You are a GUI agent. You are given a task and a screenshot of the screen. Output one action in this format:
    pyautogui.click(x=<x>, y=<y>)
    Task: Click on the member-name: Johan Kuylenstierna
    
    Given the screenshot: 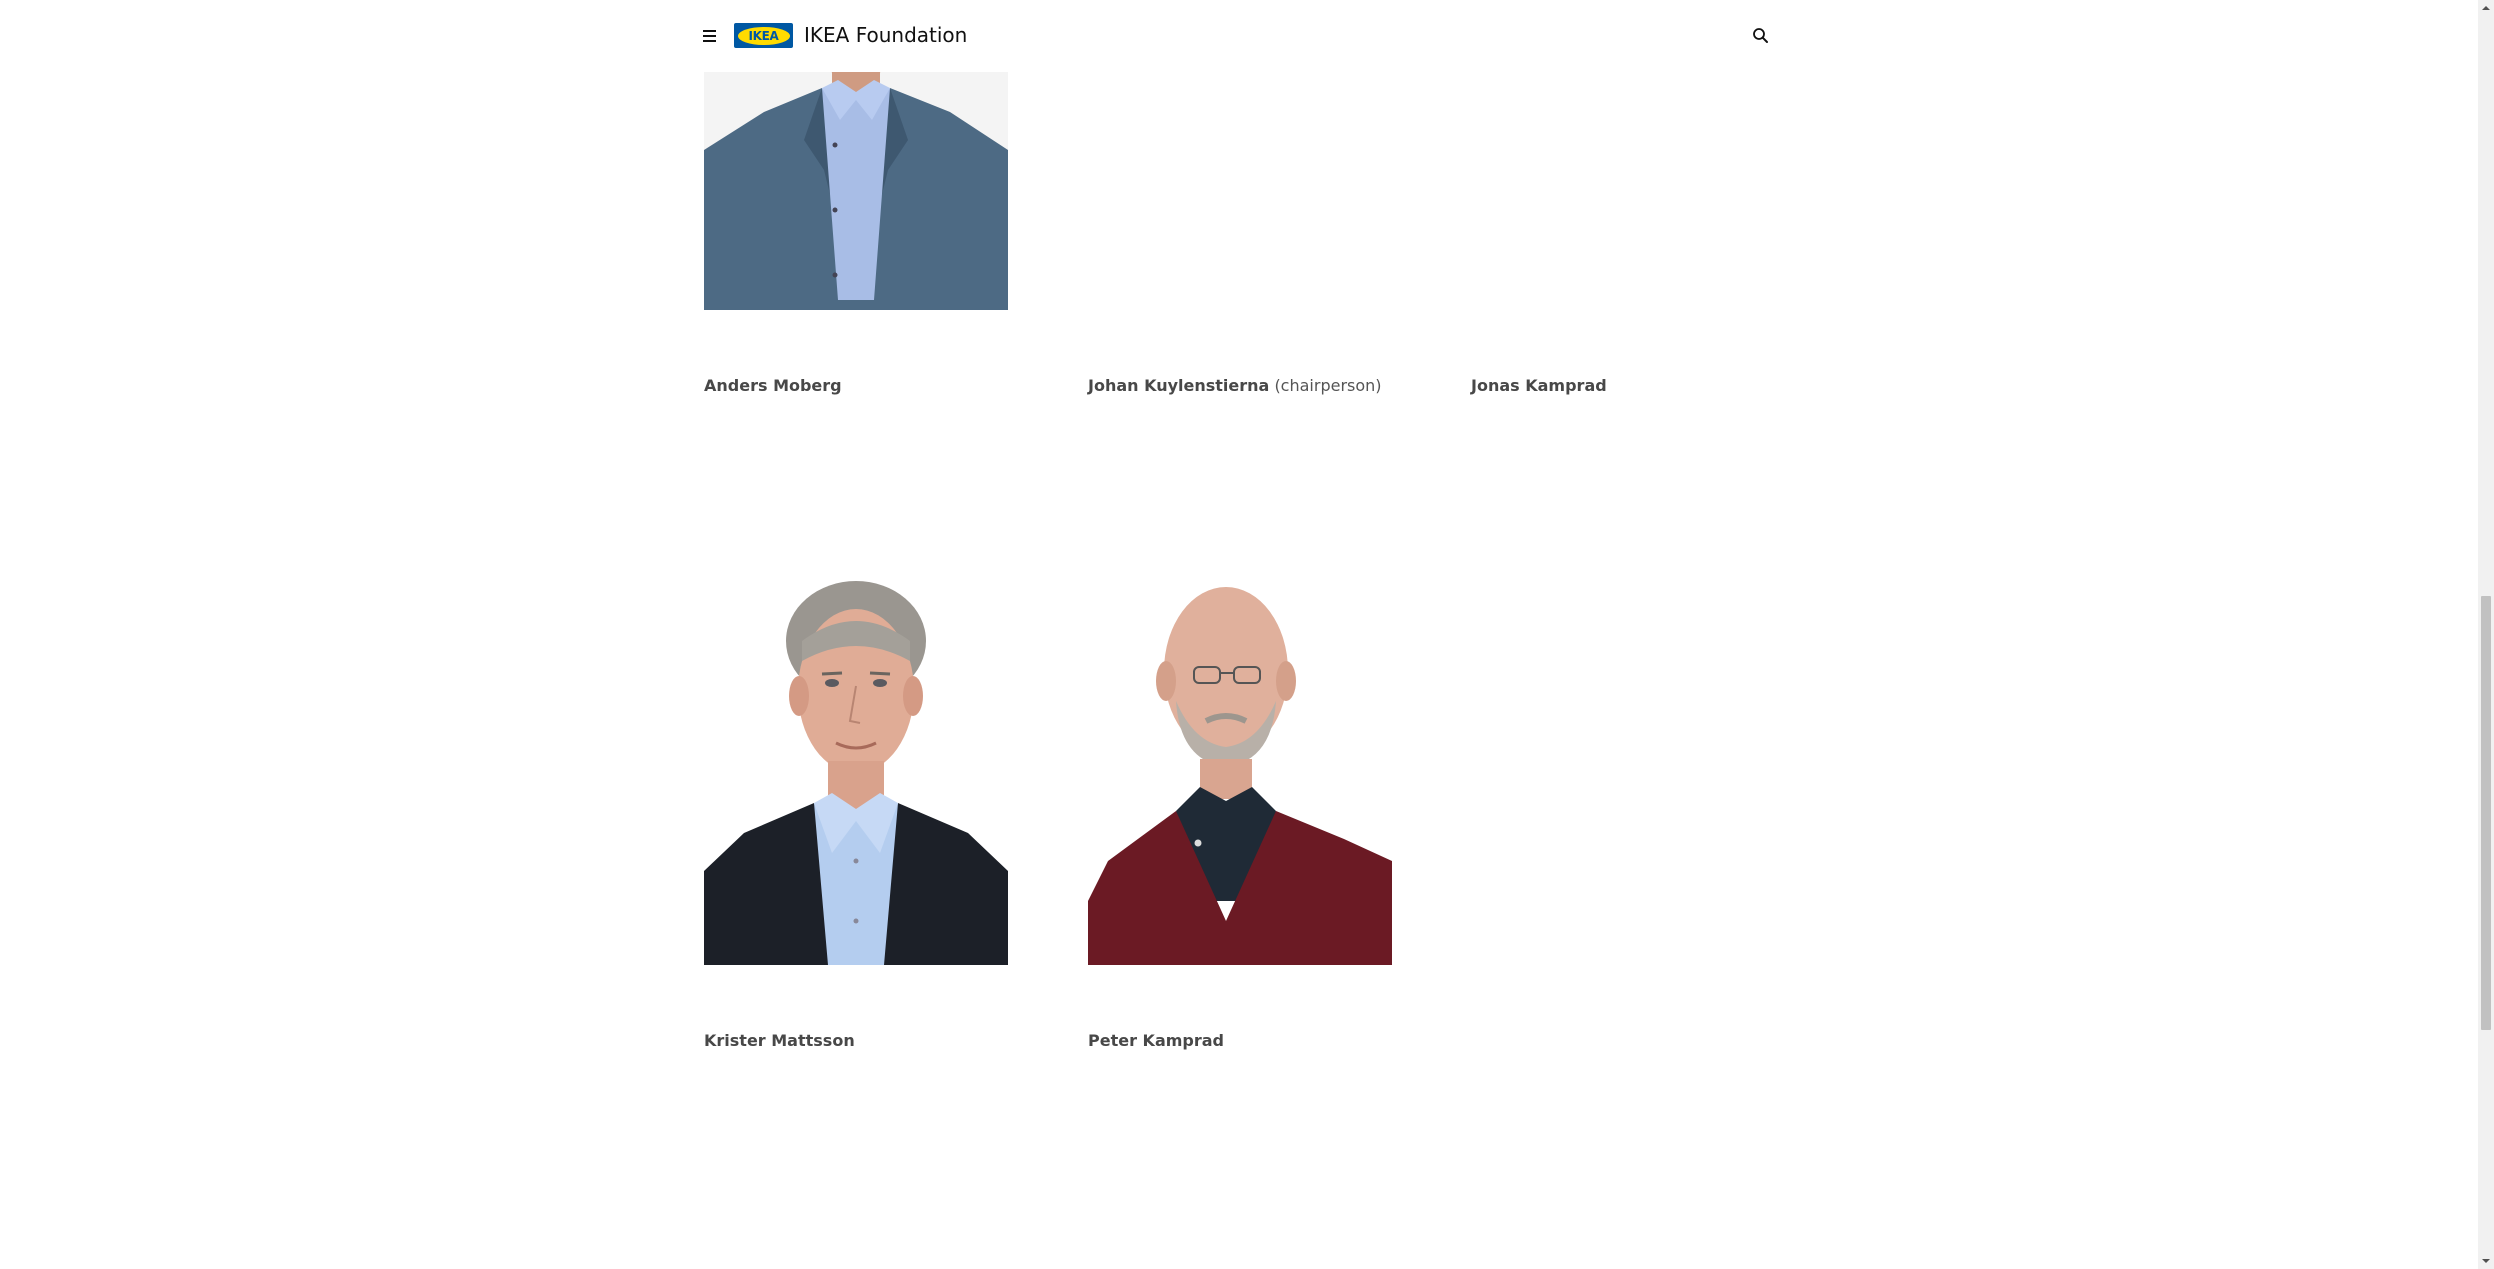 What is the action you would take?
    pyautogui.click(x=1179, y=385)
    